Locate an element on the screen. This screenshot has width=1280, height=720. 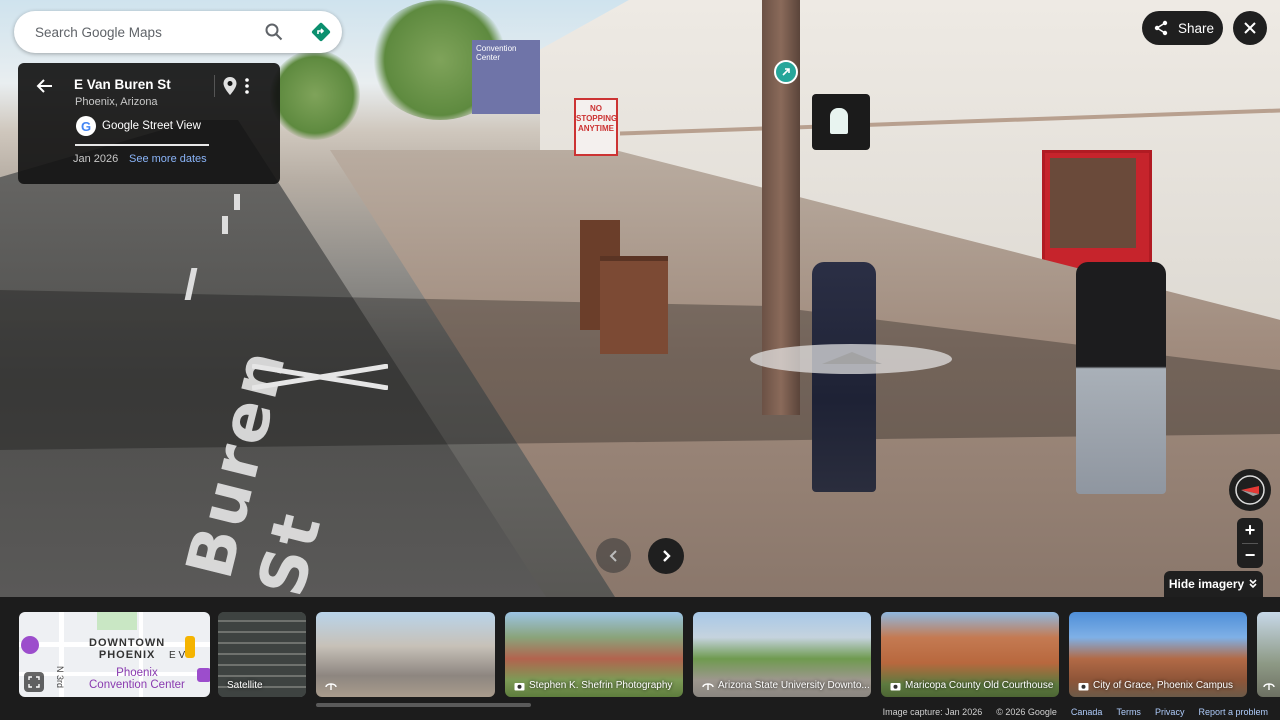
sign-text: NO STOPPING ANYTIME is located at coordinates (597, 118).